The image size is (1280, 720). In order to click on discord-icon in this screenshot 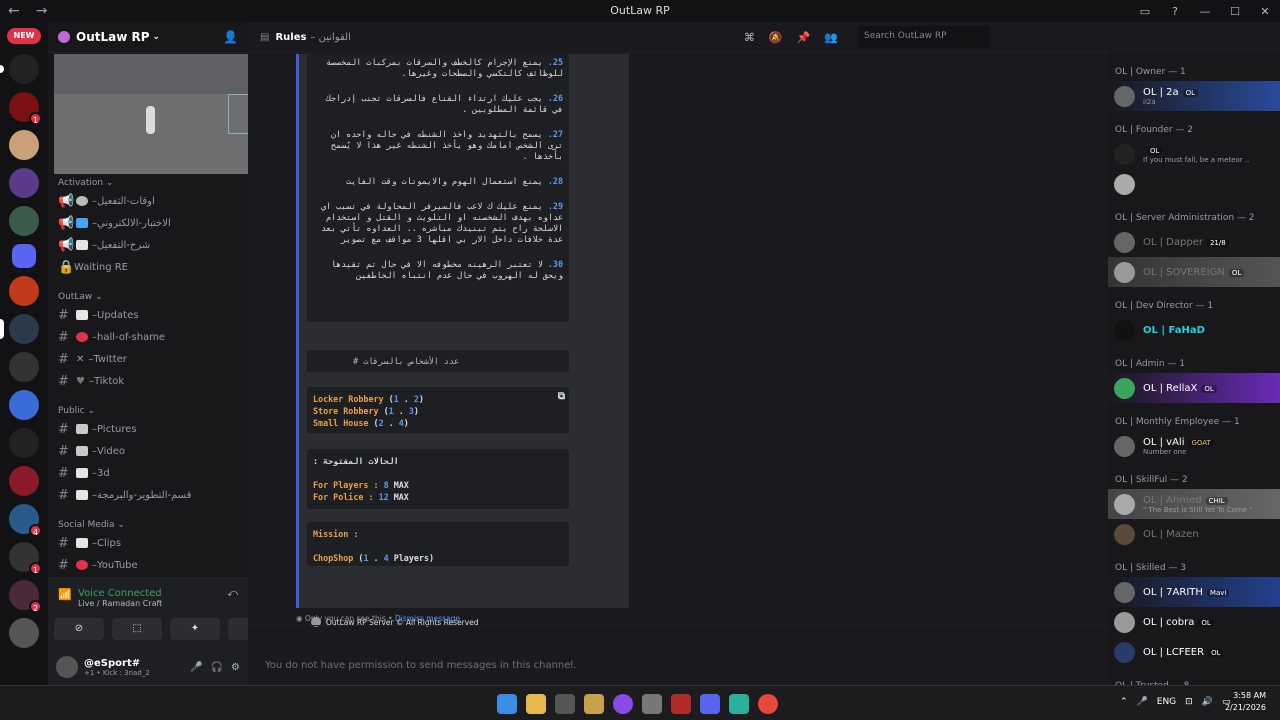, I will do `click(710, 704)`.